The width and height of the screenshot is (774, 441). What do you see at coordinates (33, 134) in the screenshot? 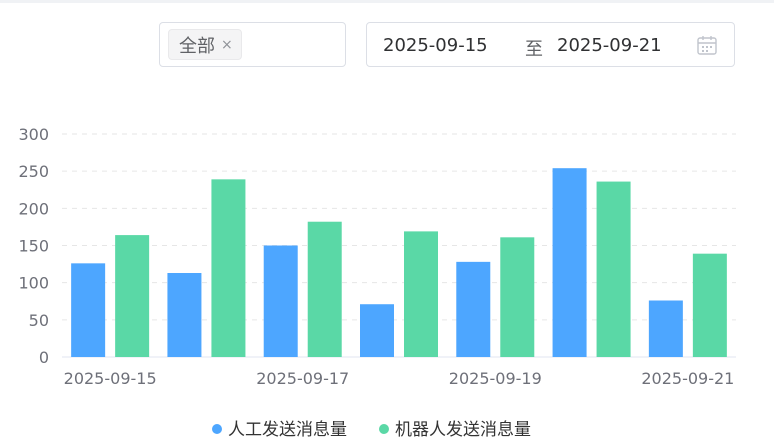
I see `y-tick-label: 300` at bounding box center [33, 134].